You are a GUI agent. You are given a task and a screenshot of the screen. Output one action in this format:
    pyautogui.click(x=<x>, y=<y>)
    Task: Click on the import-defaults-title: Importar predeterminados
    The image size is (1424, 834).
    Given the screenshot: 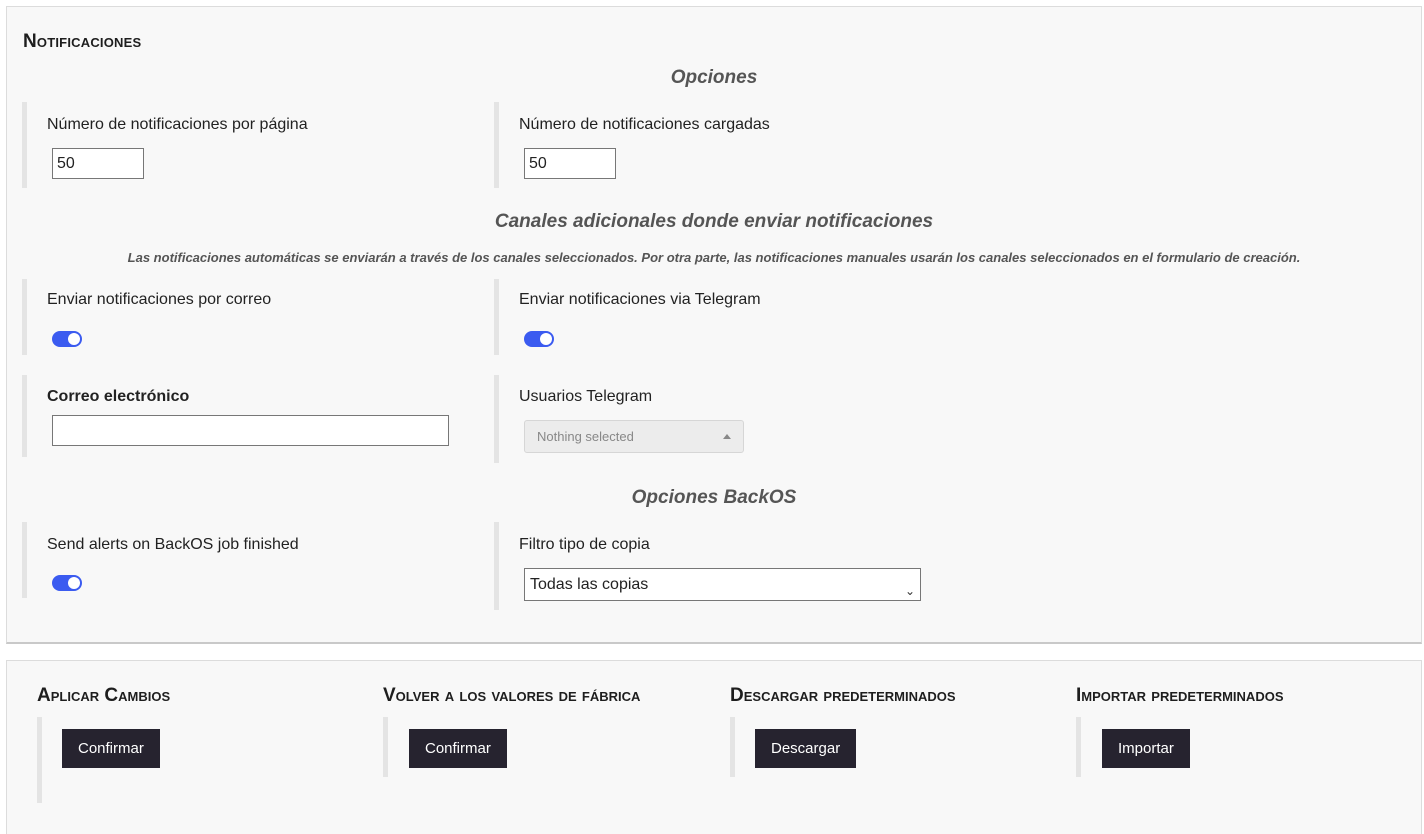 What is the action you would take?
    pyautogui.click(x=1180, y=695)
    